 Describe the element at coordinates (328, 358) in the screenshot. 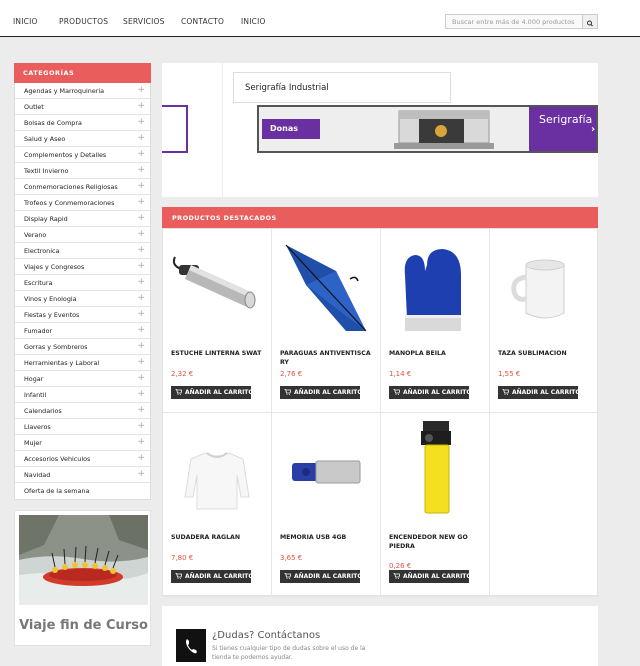

I see `product-name: PARAGUAS ANTIVENTISCA RY` at that location.